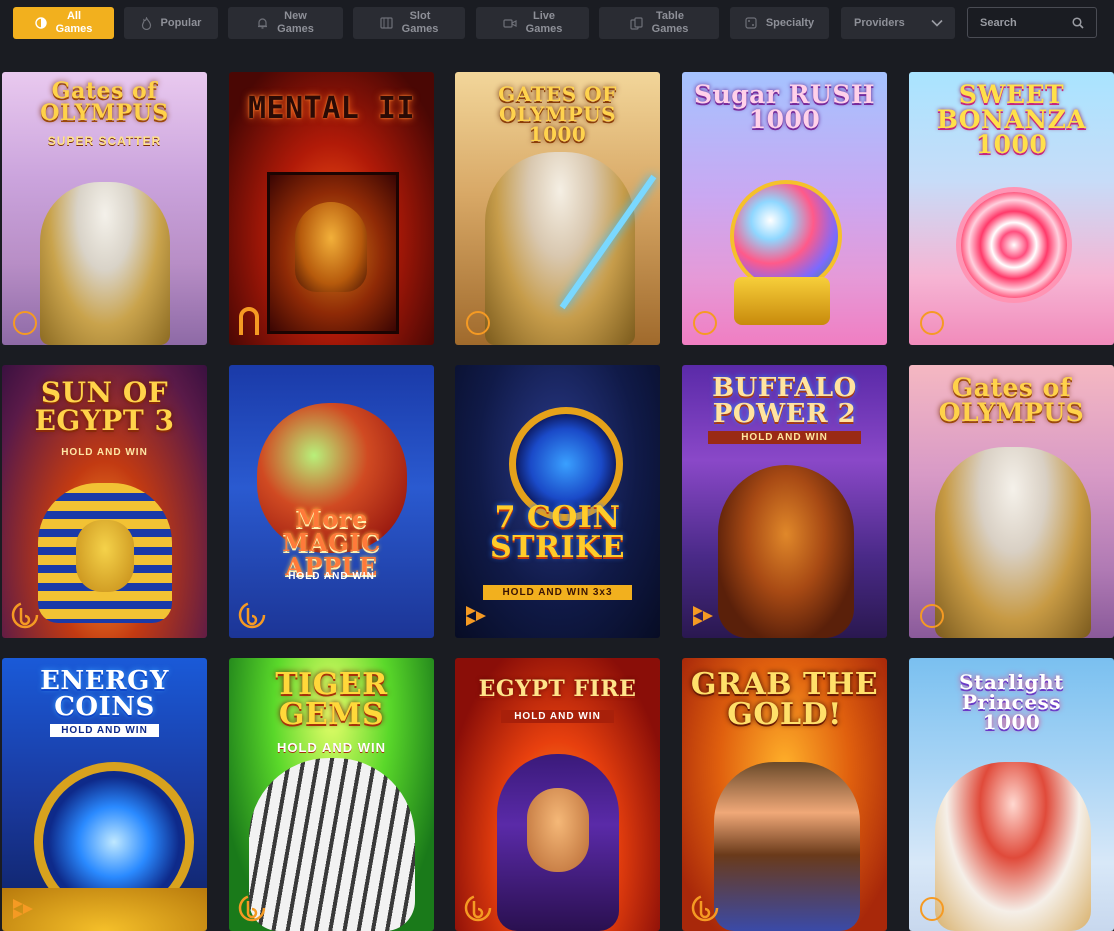 The height and width of the screenshot is (931, 1114). I want to click on game-tile: BUFFALO POWER 2 HOLD AND WIN, so click(784, 501).